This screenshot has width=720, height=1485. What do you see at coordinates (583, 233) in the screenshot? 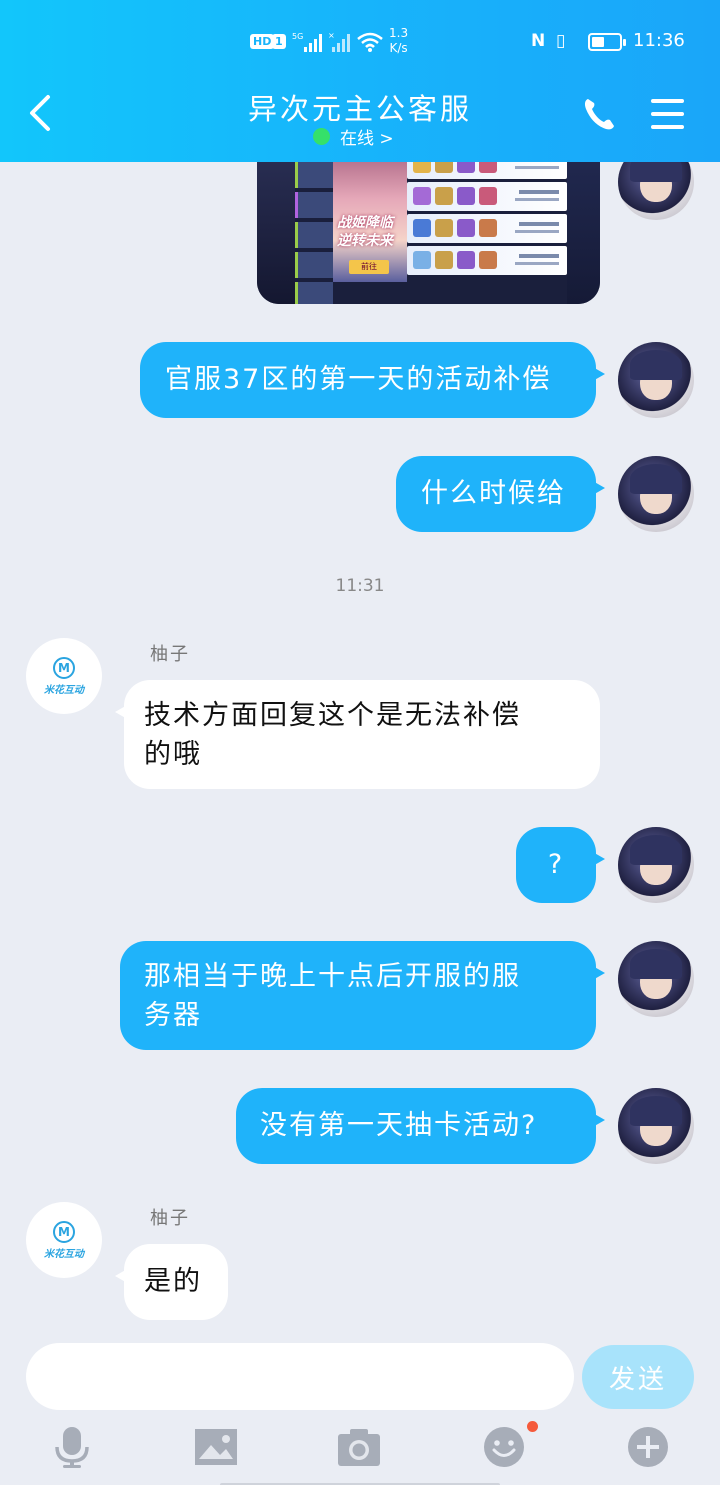
I see `image-right-panel` at bounding box center [583, 233].